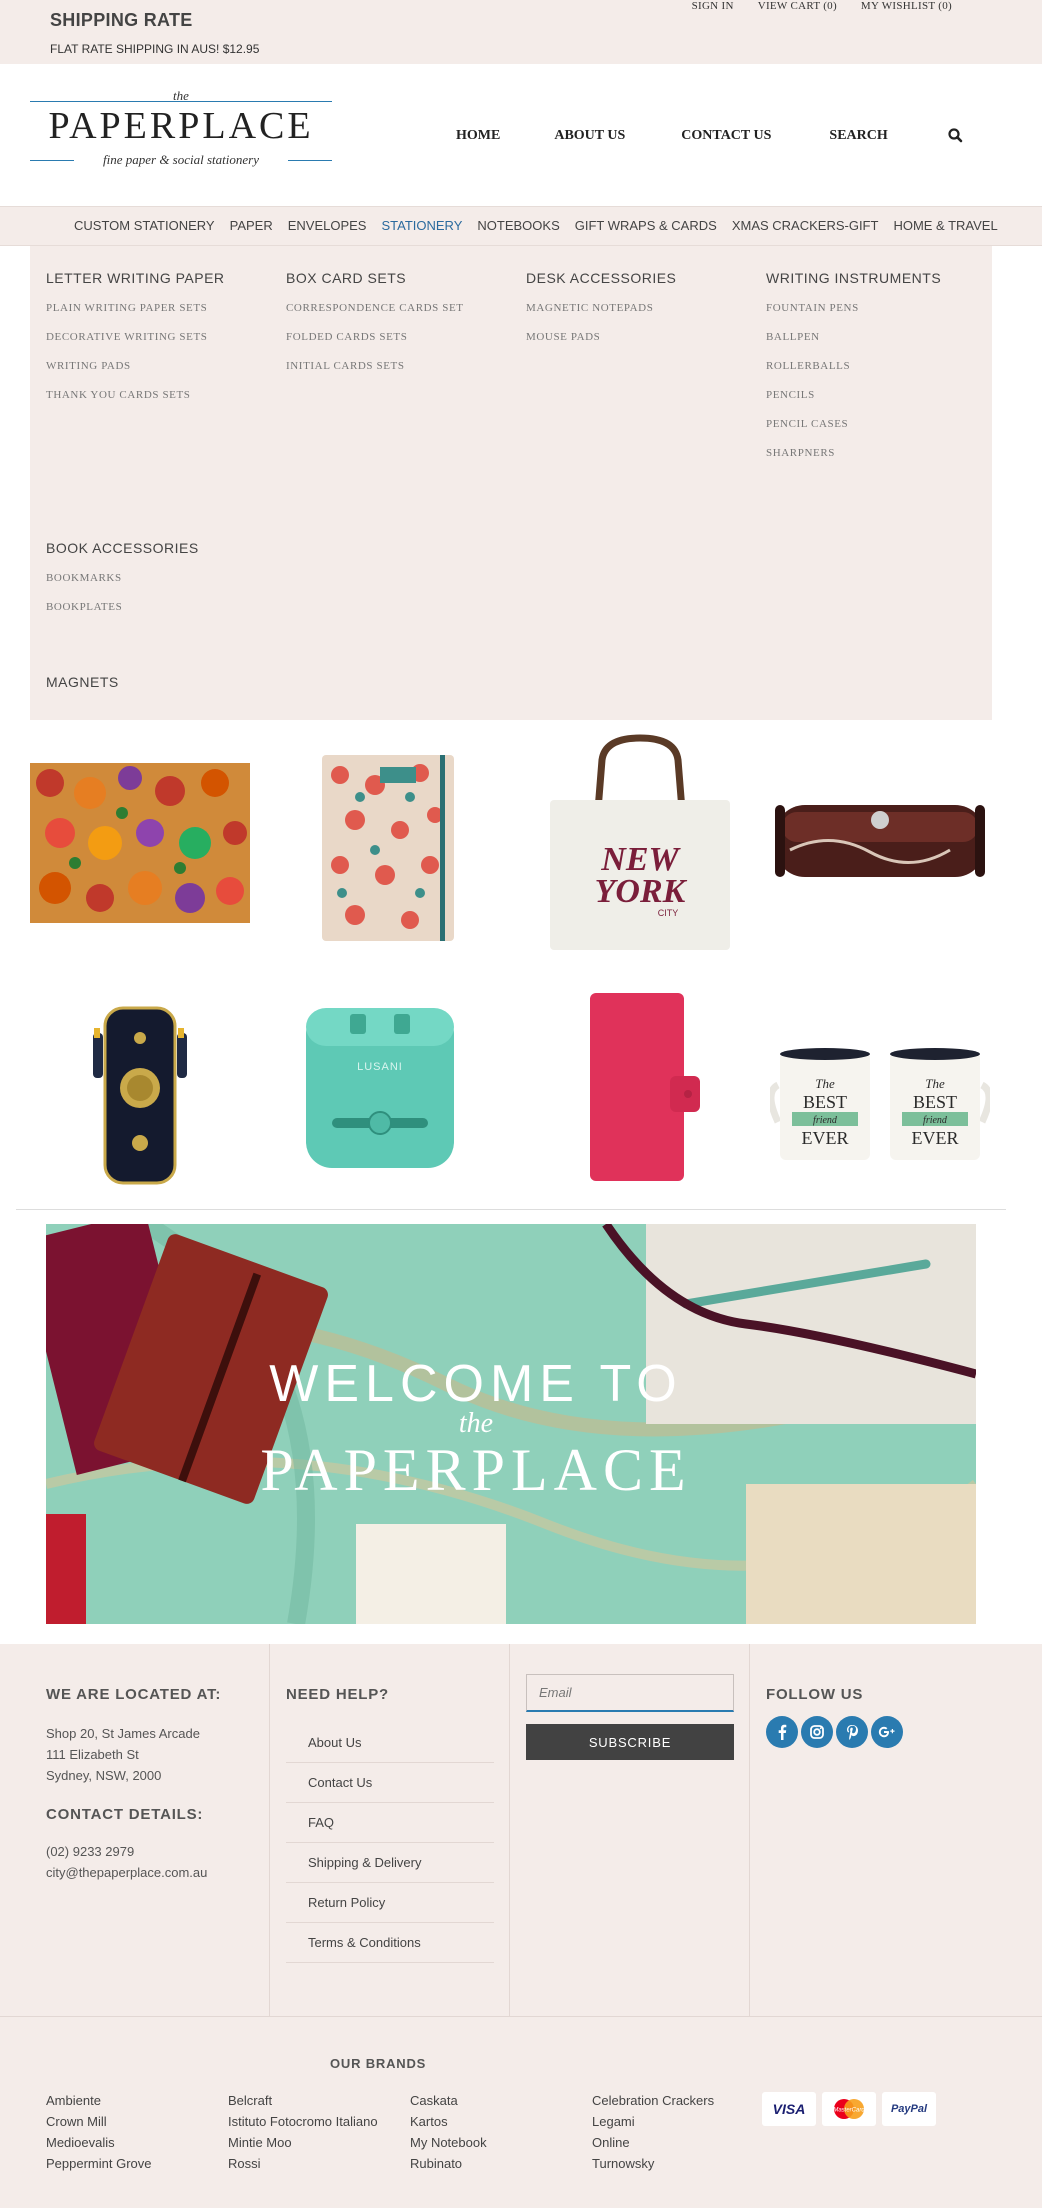 This screenshot has height=2208, width=1042. I want to click on help-link-return-policy: Return Policy, so click(390, 1903).